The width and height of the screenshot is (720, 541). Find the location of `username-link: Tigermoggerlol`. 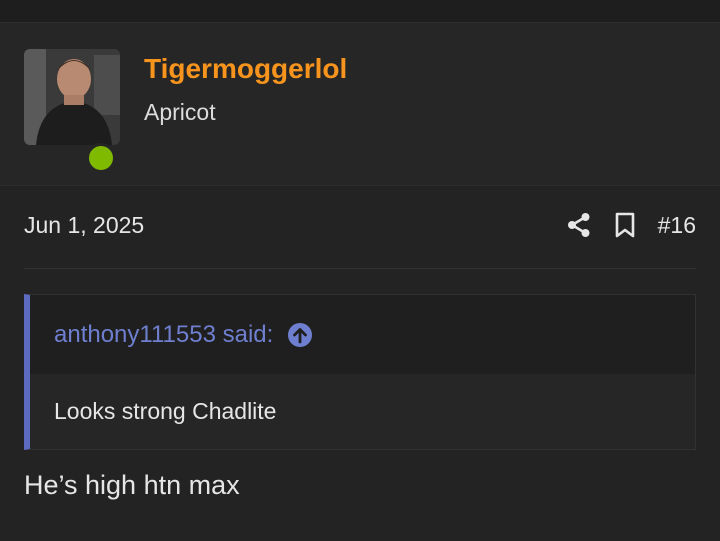

username-link: Tigermoggerlol is located at coordinates (245, 69).